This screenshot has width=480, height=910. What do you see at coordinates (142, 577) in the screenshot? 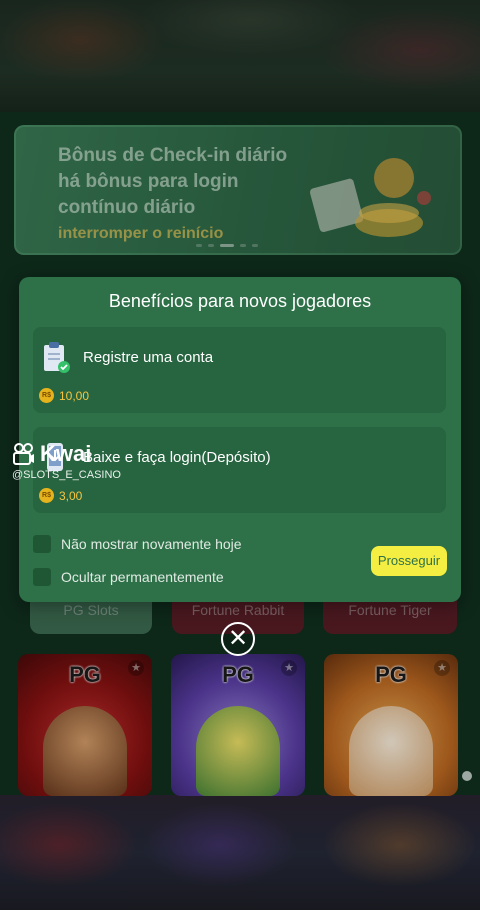
I see `option-label: Ocultar permanentemente` at bounding box center [142, 577].